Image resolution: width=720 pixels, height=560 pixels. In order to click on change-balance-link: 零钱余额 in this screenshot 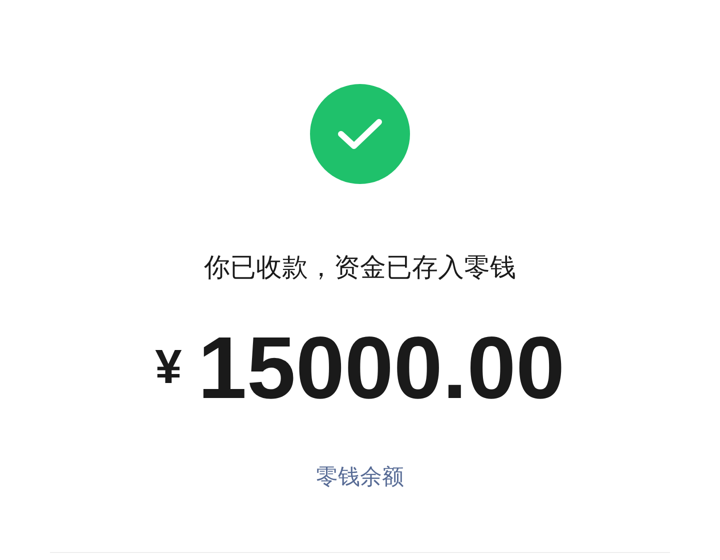, I will do `click(360, 478)`.